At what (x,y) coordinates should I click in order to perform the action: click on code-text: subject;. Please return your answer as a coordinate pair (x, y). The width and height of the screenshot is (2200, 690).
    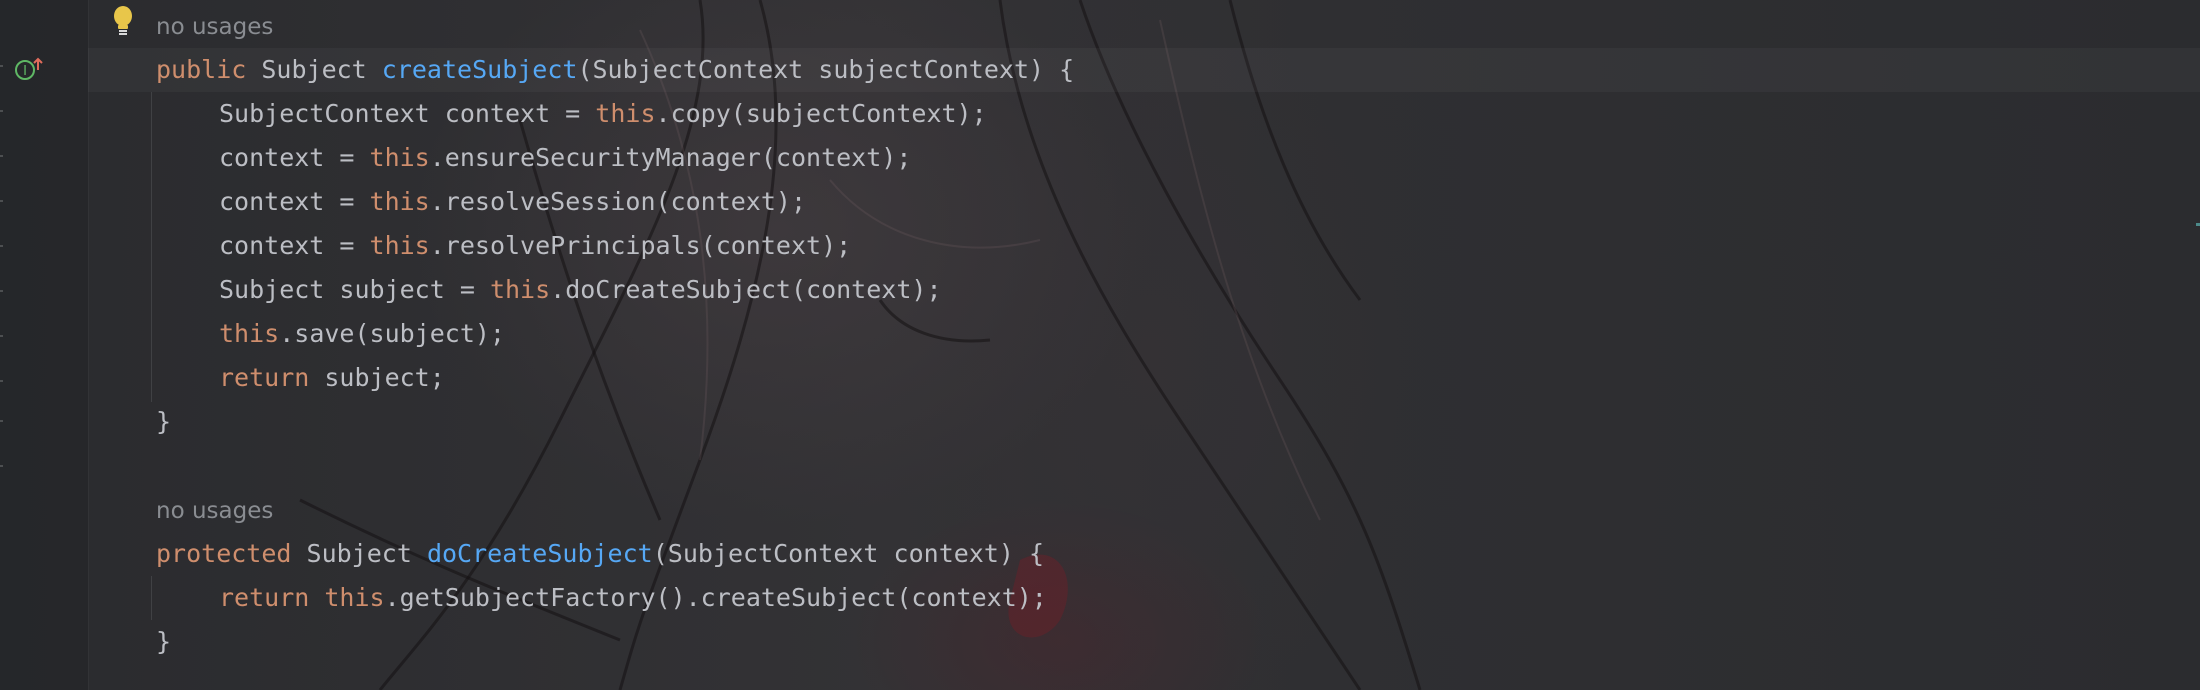
    Looking at the image, I should click on (377, 377).